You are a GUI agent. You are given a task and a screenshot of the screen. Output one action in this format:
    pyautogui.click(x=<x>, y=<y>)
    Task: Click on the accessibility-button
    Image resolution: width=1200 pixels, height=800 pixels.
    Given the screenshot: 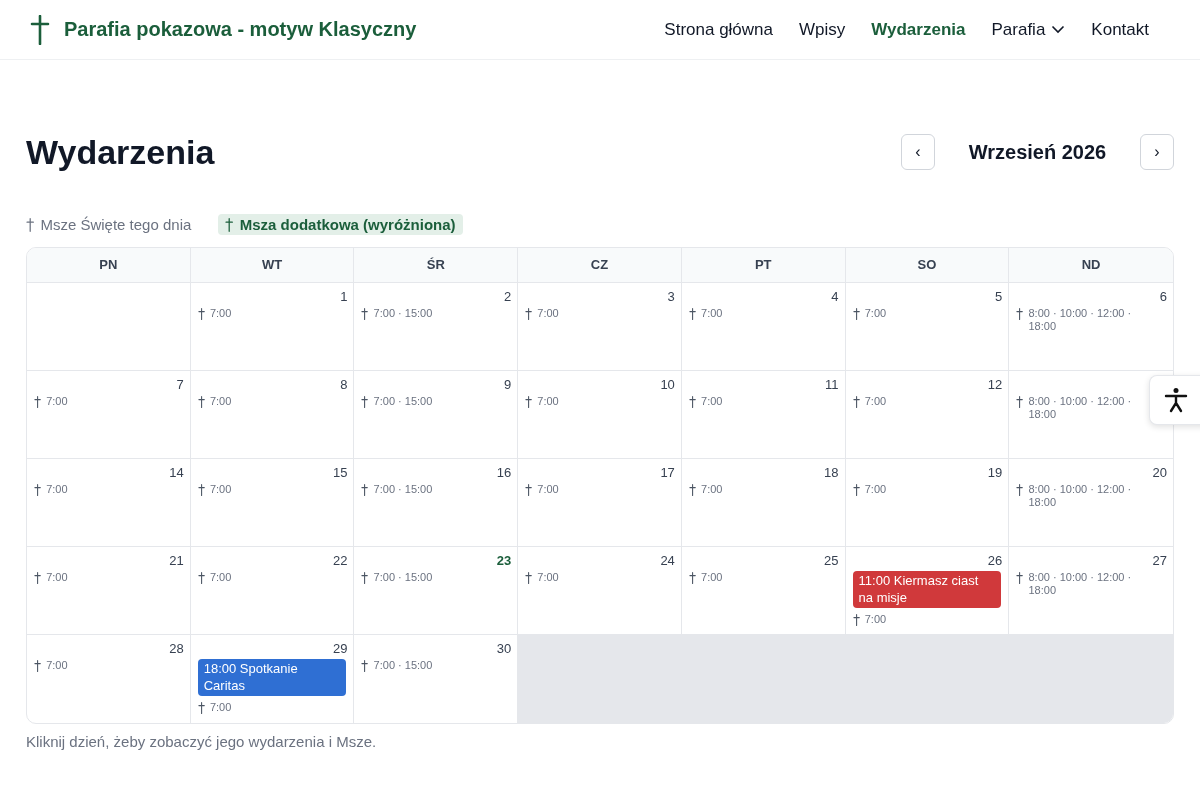 What is the action you would take?
    pyautogui.click(x=1174, y=400)
    